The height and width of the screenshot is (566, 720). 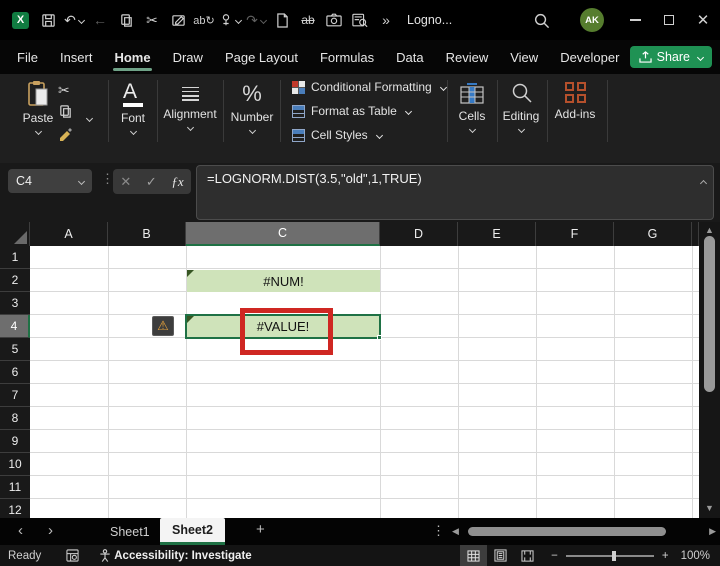 What do you see at coordinates (386, 20) in the screenshot?
I see `qat-overflow-icon: »` at bounding box center [386, 20].